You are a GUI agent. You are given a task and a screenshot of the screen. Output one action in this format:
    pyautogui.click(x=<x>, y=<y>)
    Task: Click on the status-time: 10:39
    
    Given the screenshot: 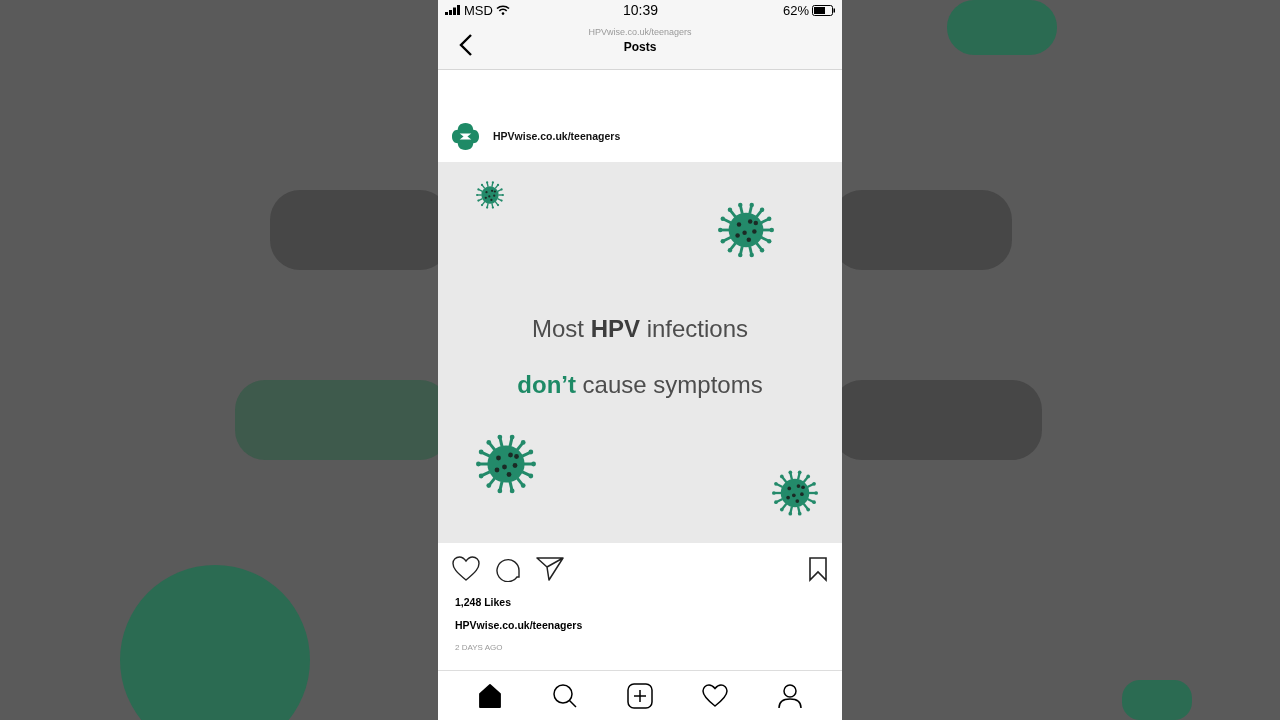 What is the action you would take?
    pyautogui.click(x=640, y=10)
    